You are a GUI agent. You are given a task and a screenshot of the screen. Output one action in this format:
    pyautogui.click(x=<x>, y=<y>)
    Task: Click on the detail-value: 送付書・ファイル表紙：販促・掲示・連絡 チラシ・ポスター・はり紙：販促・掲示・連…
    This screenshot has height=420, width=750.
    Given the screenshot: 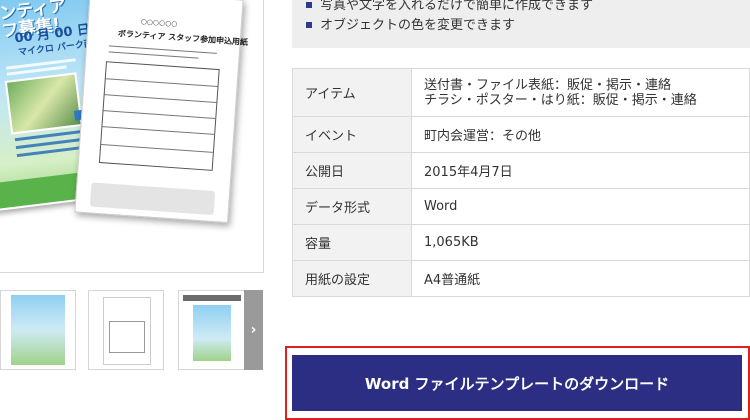 What is the action you would take?
    pyautogui.click(x=580, y=92)
    